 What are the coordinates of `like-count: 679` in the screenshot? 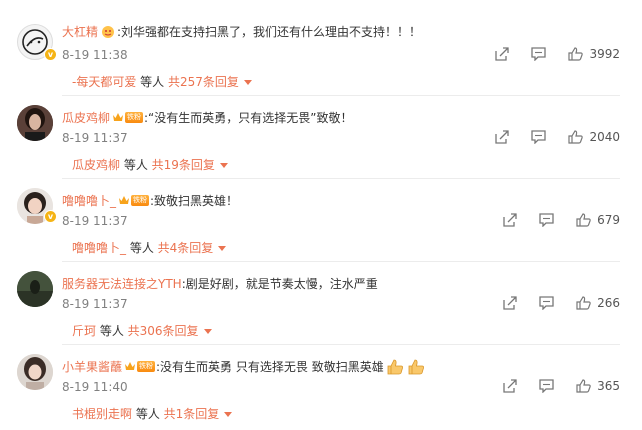 It's located at (608, 220).